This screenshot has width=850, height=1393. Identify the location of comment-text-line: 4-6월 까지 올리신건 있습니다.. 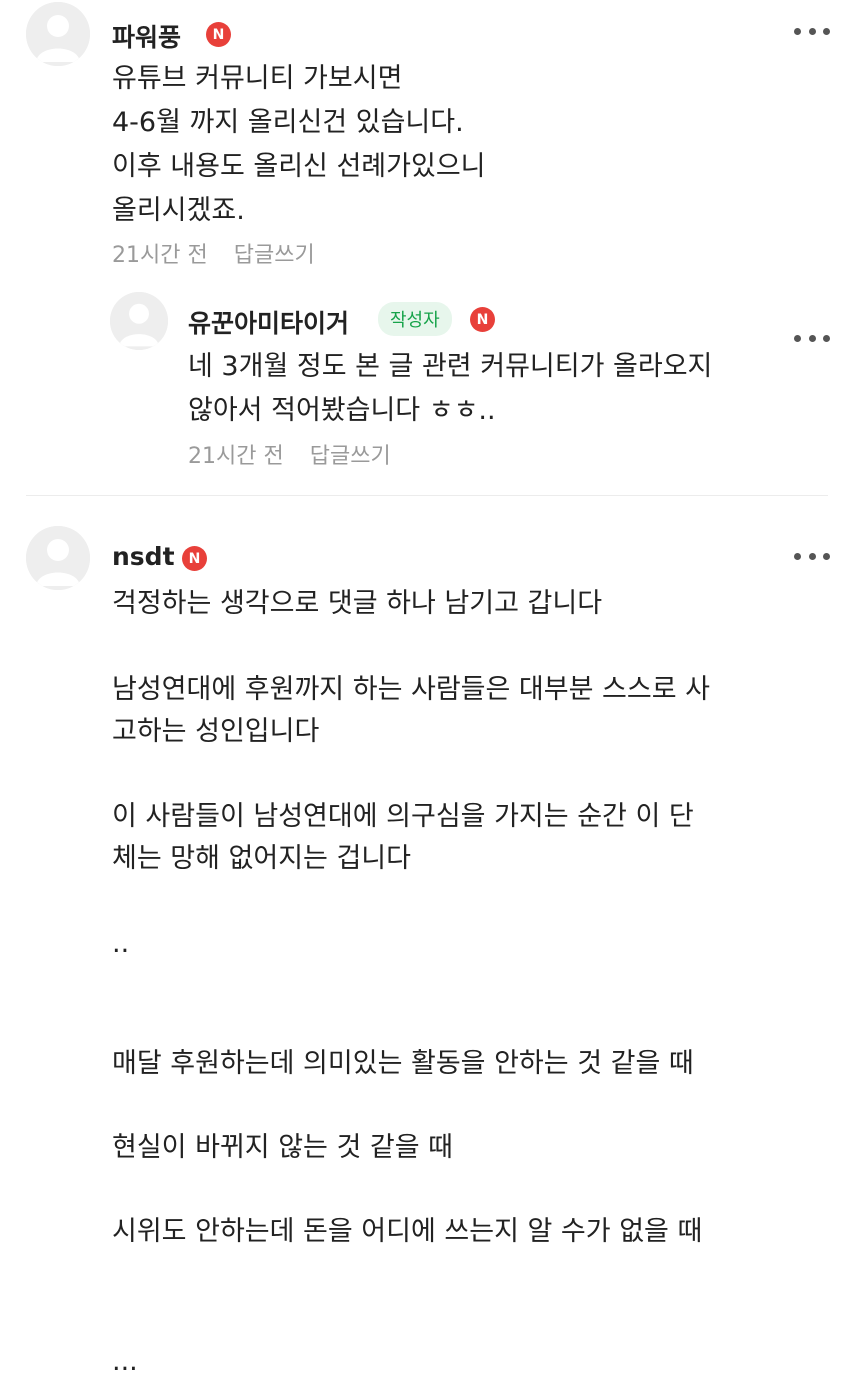
(288, 122).